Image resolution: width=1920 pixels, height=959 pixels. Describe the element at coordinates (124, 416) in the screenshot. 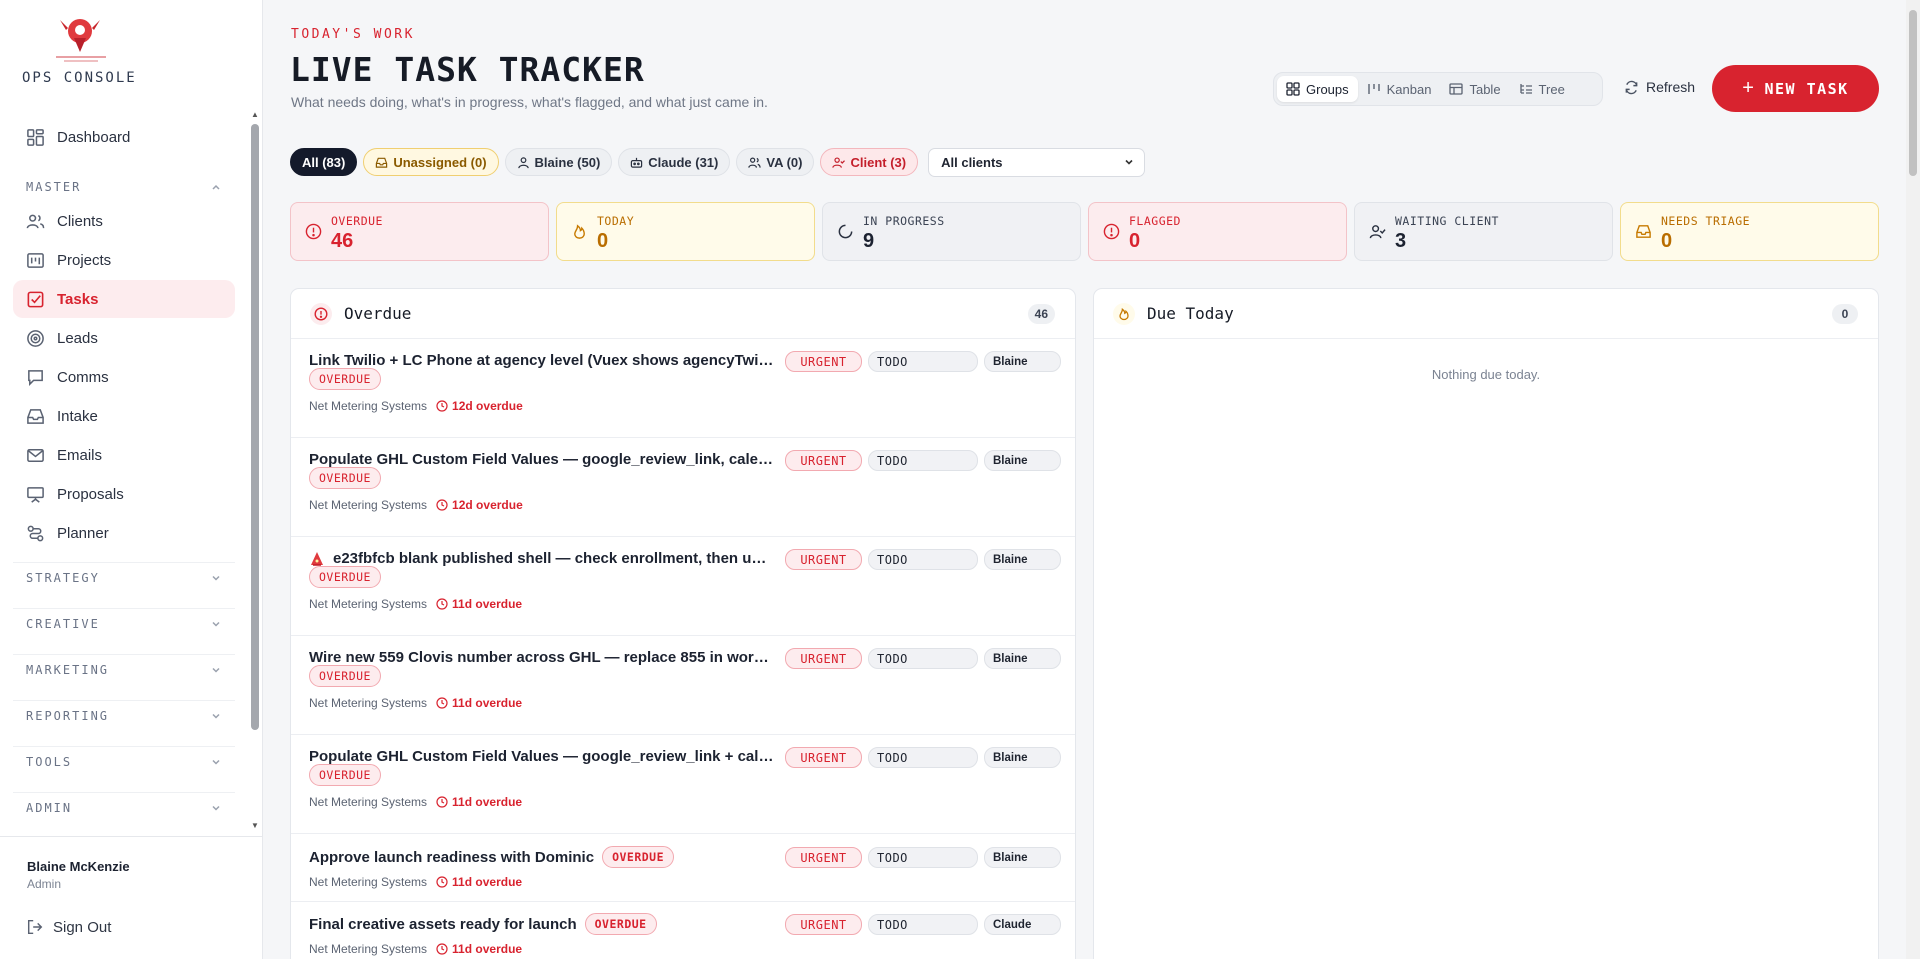

I see `sidebar-item-intake: Intake` at that location.